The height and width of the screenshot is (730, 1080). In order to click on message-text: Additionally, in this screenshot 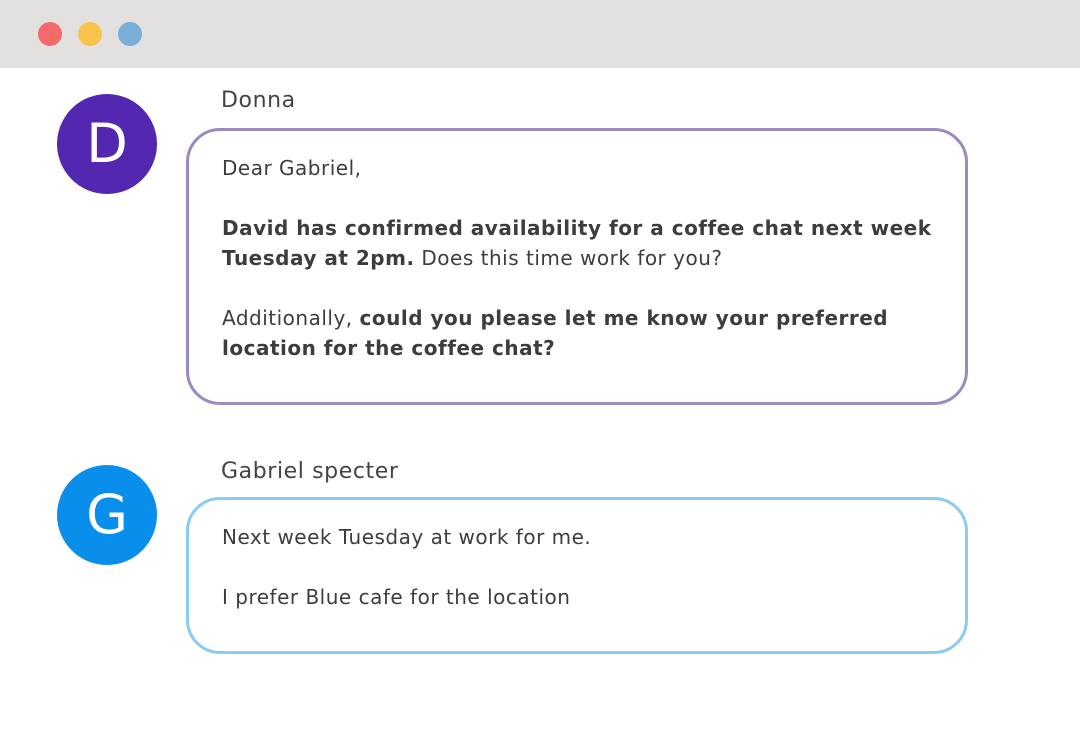, I will do `click(291, 318)`.